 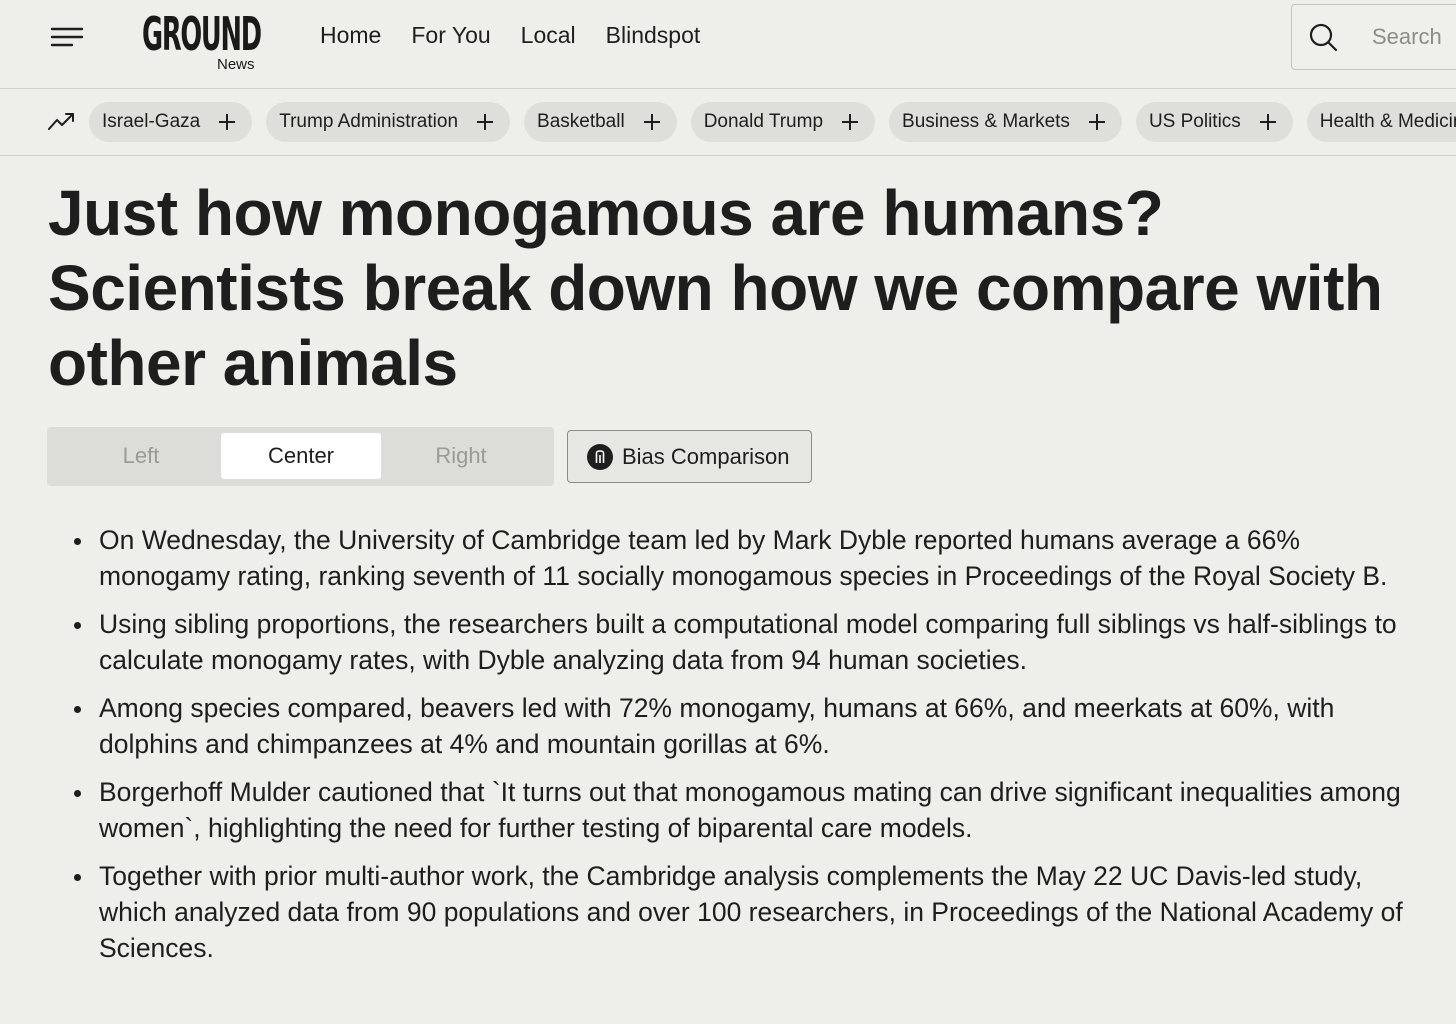 What do you see at coordinates (600, 456) in the screenshot?
I see `ground-news-icon` at bounding box center [600, 456].